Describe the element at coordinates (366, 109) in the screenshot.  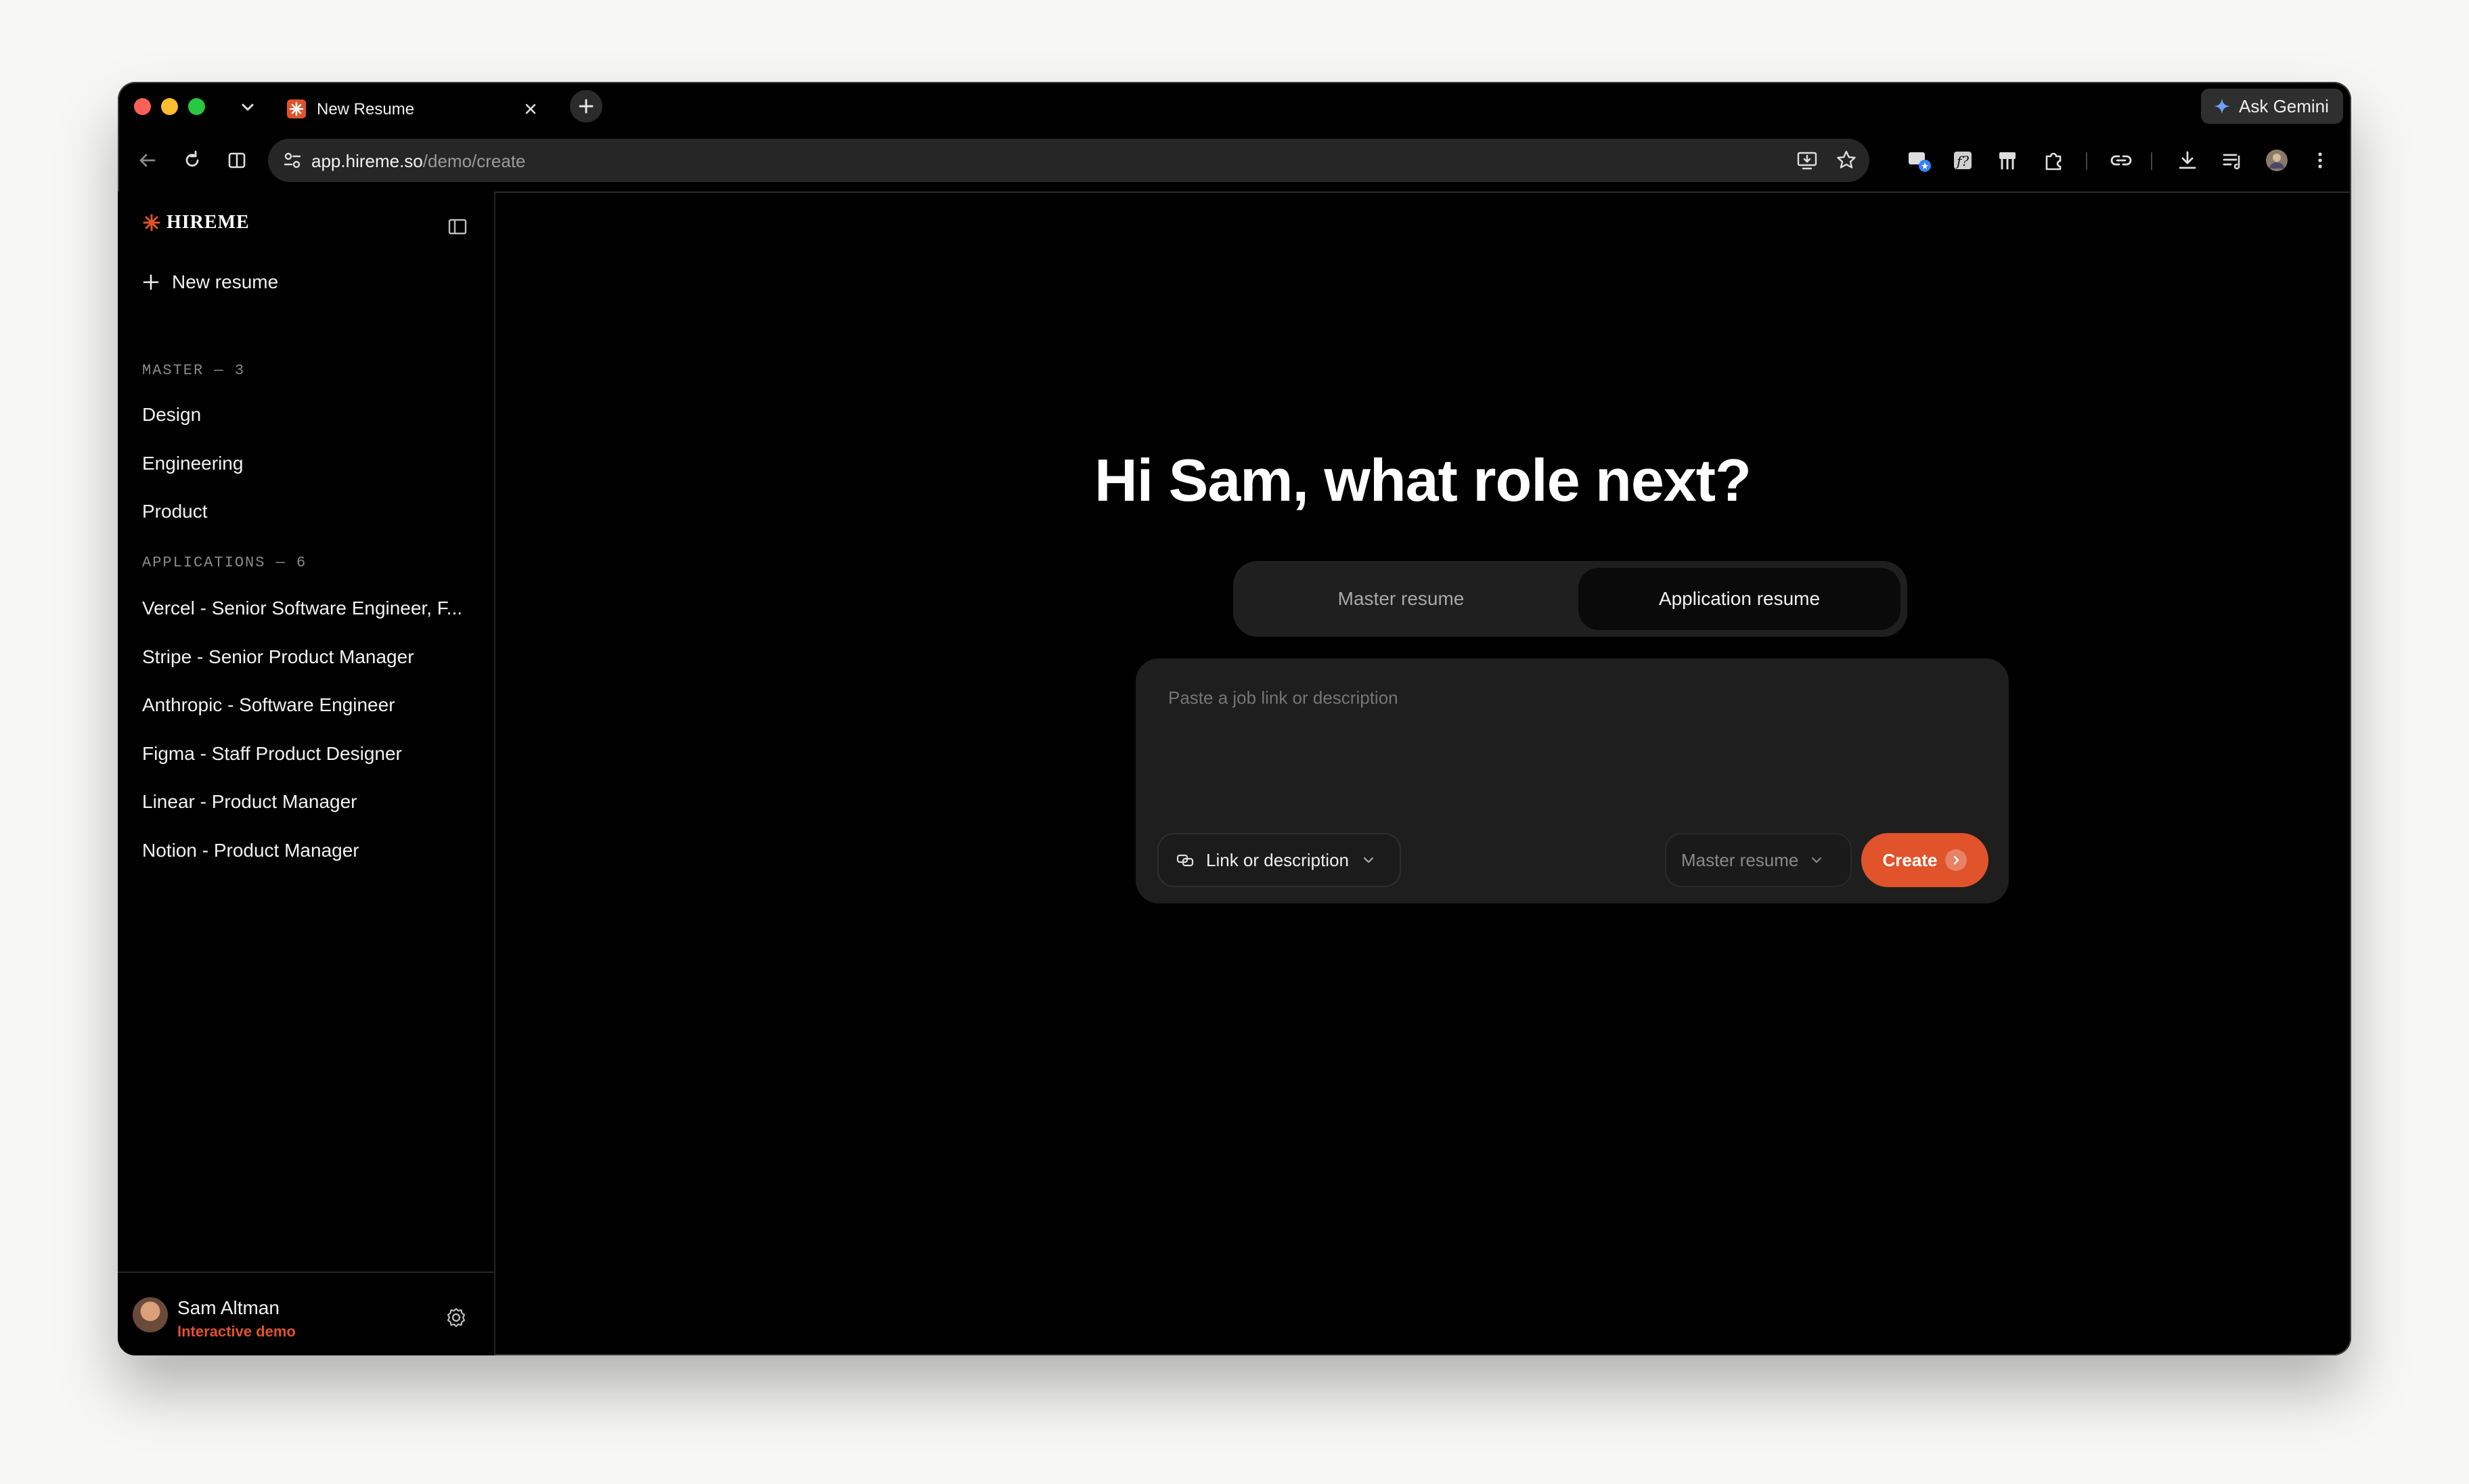
I see `tab-title: New Resume` at that location.